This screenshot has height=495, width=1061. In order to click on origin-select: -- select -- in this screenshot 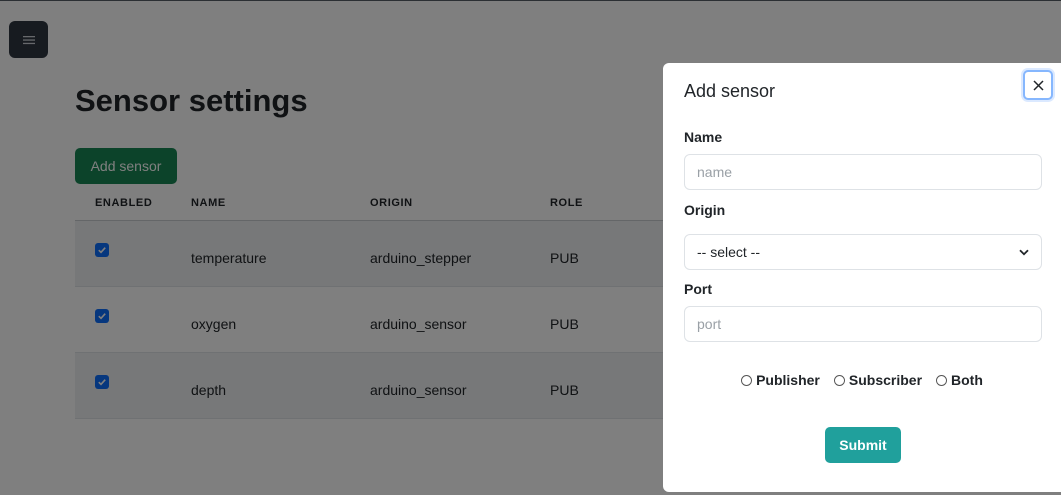, I will do `click(863, 252)`.